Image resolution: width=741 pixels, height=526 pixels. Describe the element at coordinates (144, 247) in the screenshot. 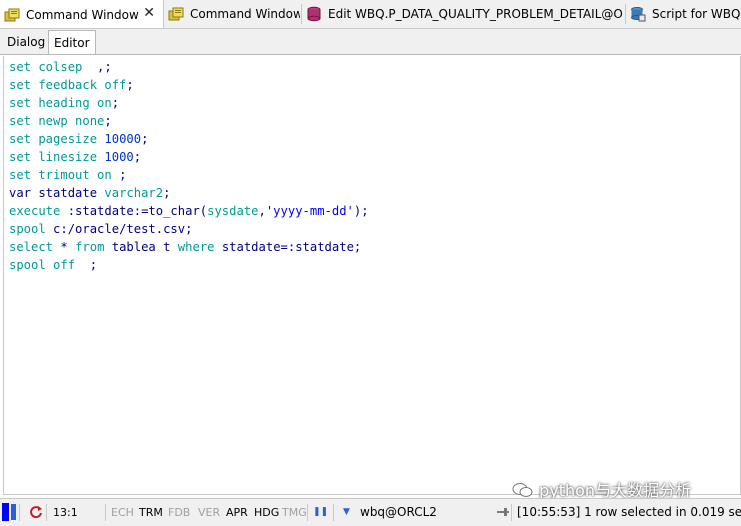

I see `code-token: tablea t` at that location.